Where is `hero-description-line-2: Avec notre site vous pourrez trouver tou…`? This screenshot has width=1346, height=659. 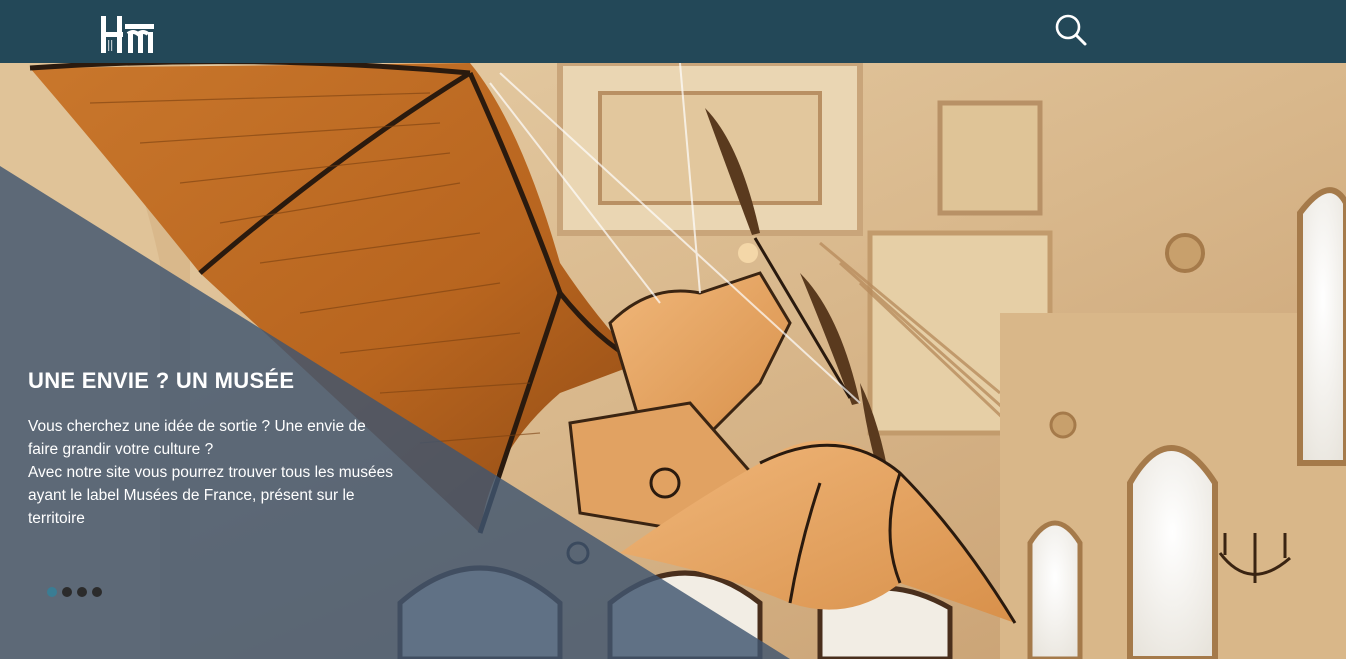 hero-description-line-2: Avec notre site vous pourrez trouver tou… is located at coordinates (210, 495).